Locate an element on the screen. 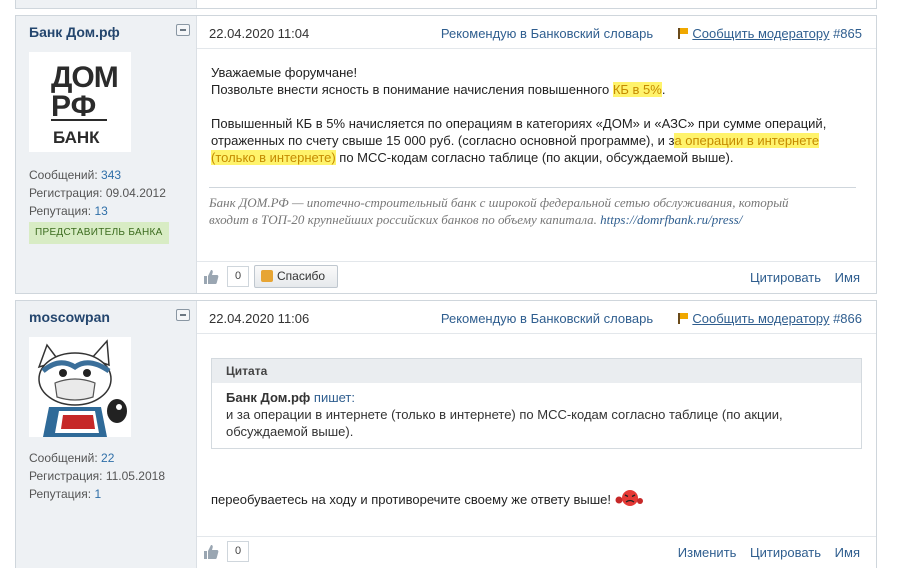 The image size is (908, 568). quote-text: обсуждаемой выше). is located at coordinates (290, 431).